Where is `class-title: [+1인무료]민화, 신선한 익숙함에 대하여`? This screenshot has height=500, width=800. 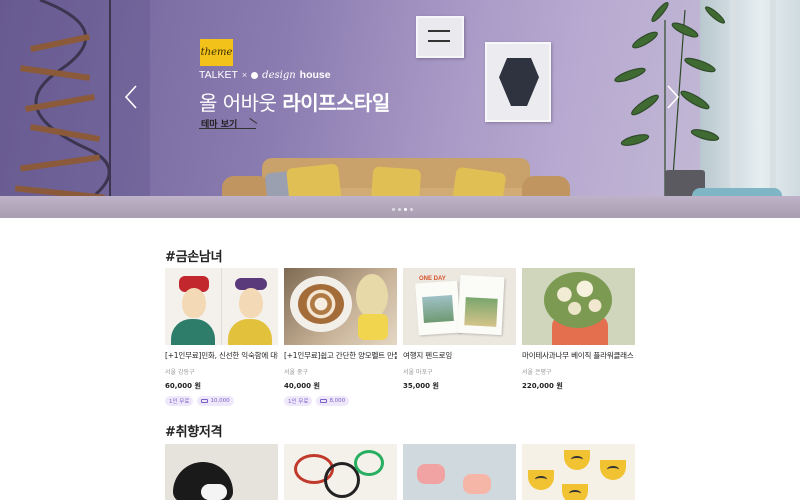 class-title: [+1인무료]민화, 신선한 익숙함에 대하여 is located at coordinates (221, 355).